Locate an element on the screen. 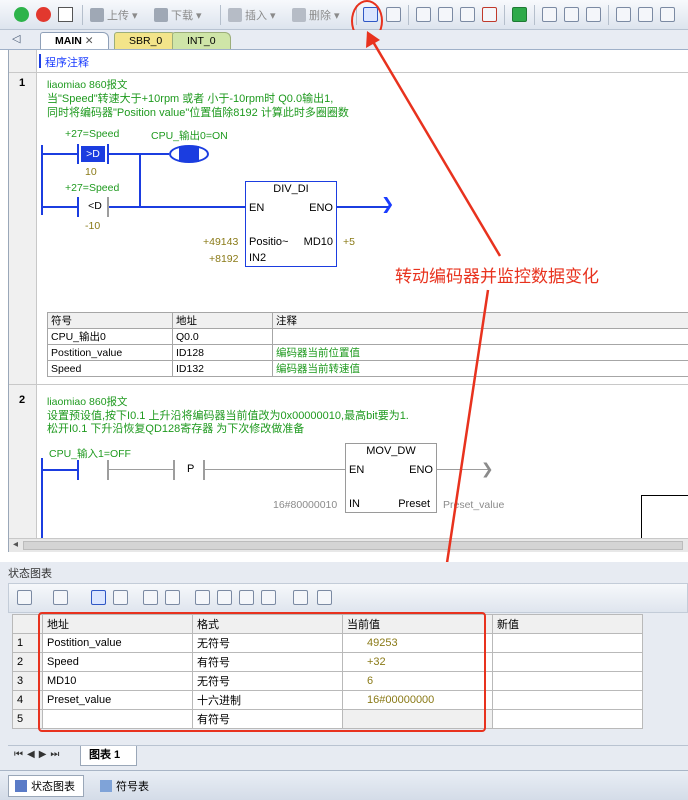 Image resolution: width=688 pixels, height=800 pixels. force-icon is located at coordinates (246, 597).